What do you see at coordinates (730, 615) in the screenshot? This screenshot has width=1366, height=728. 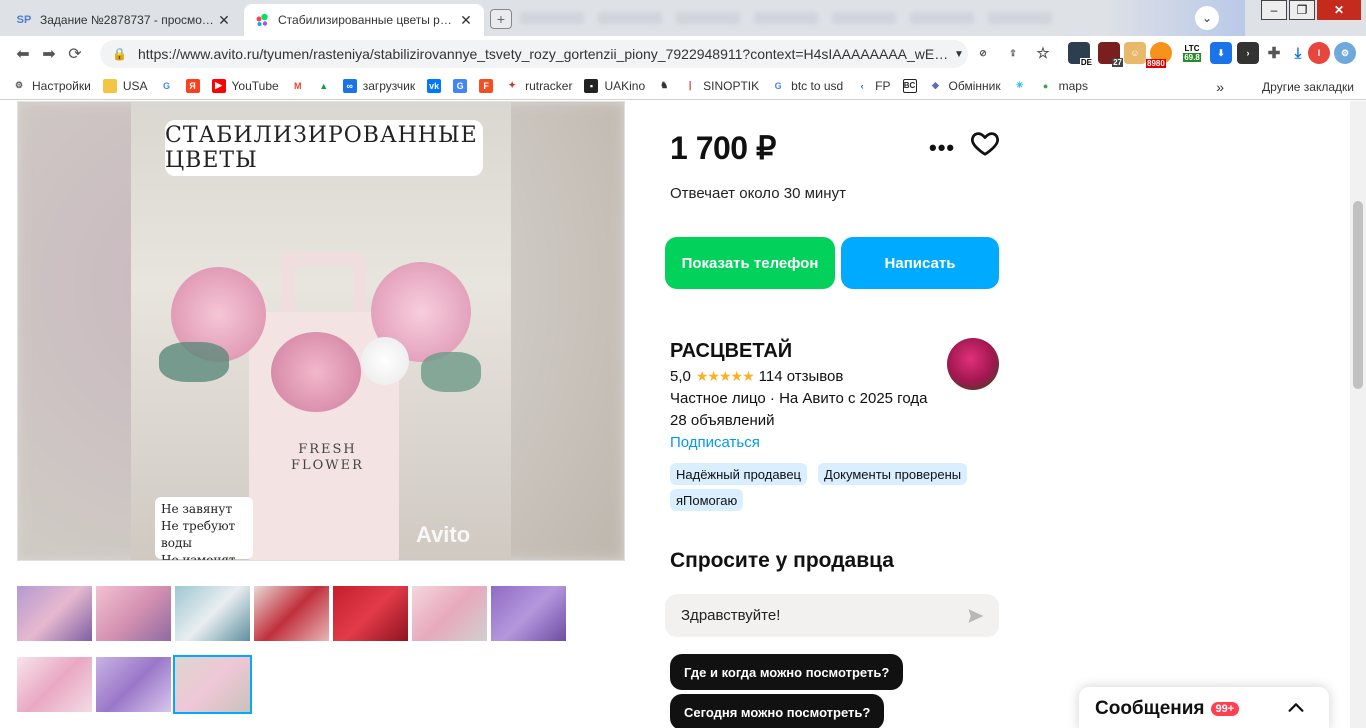 I see `message-input-value: Здравствуйте!` at bounding box center [730, 615].